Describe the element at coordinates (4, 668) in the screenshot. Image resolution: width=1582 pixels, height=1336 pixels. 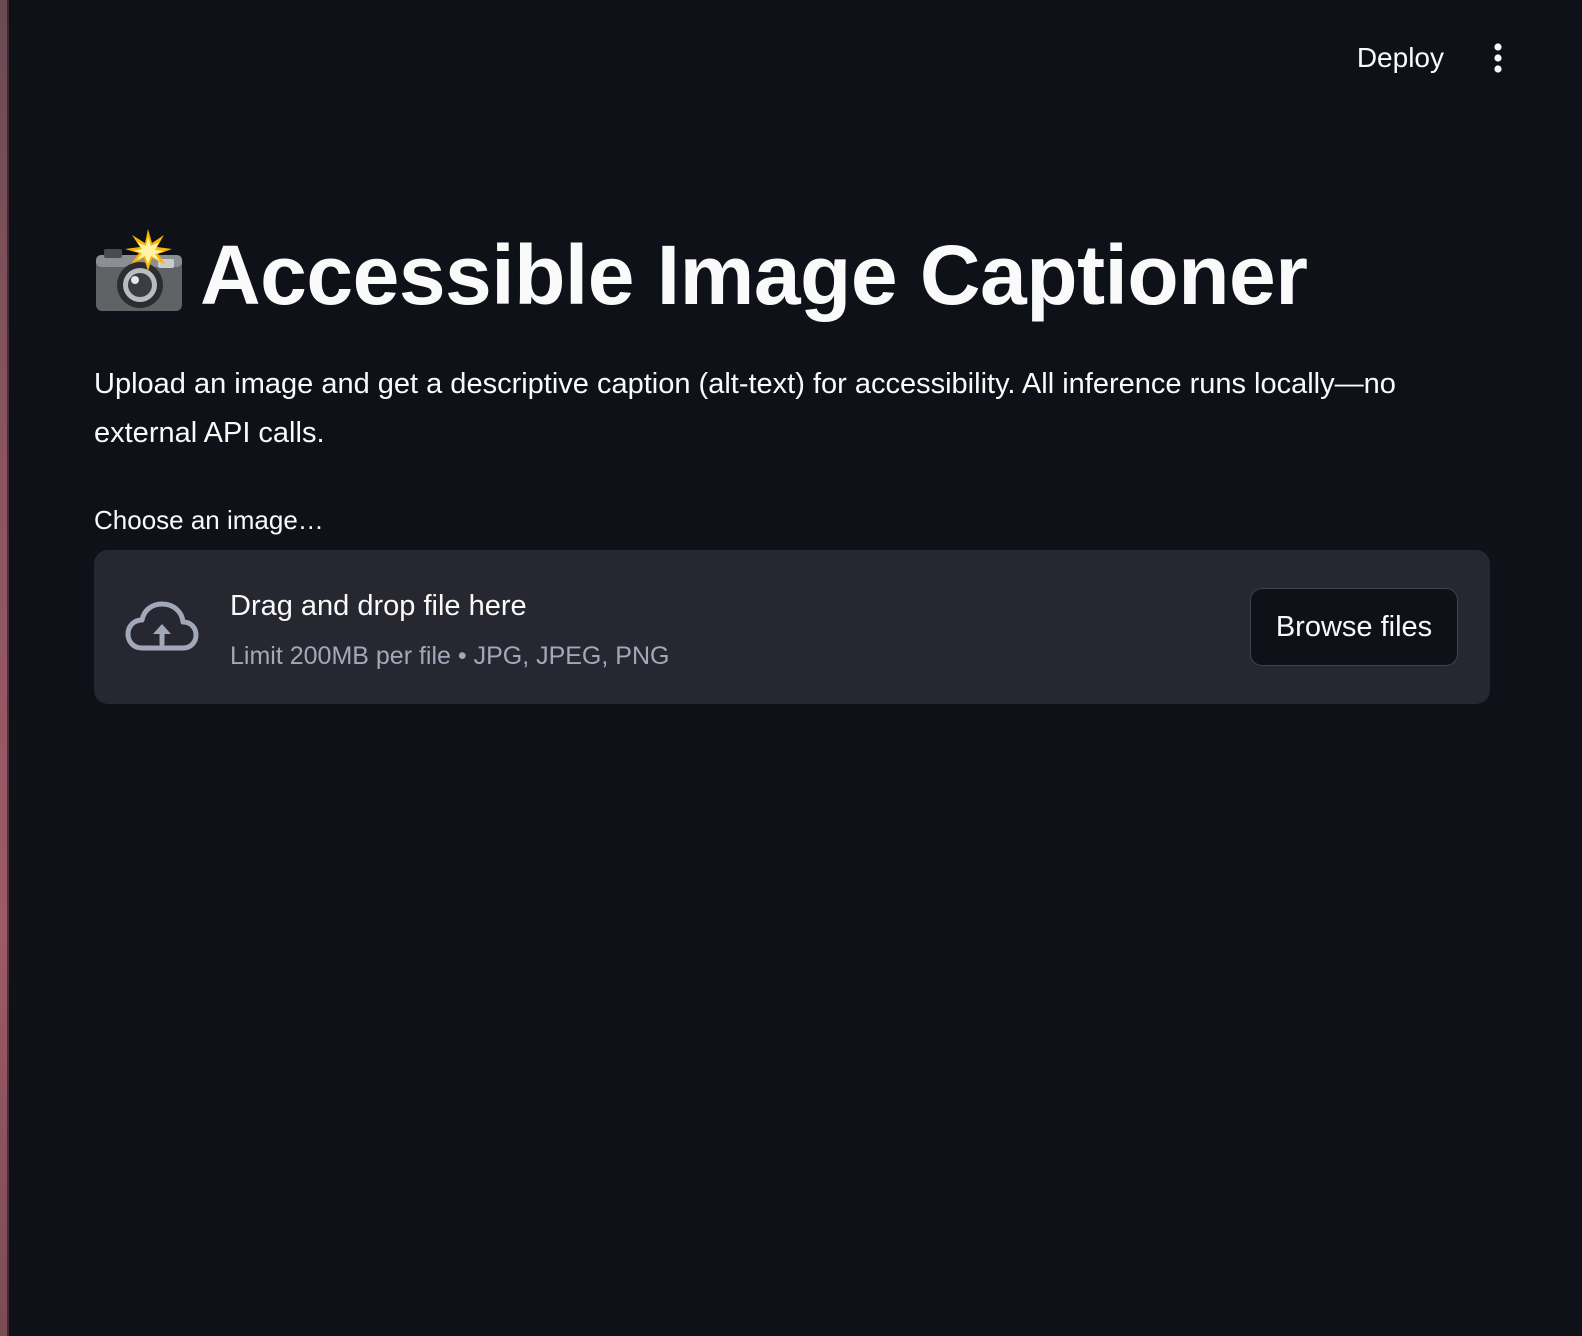
I see `window-left-edge` at that location.